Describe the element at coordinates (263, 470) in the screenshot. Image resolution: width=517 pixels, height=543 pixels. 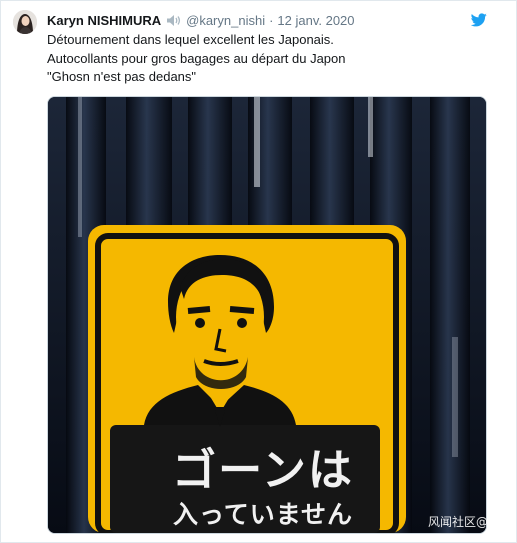
I see `sticker-text-main: ゴーンは` at that location.